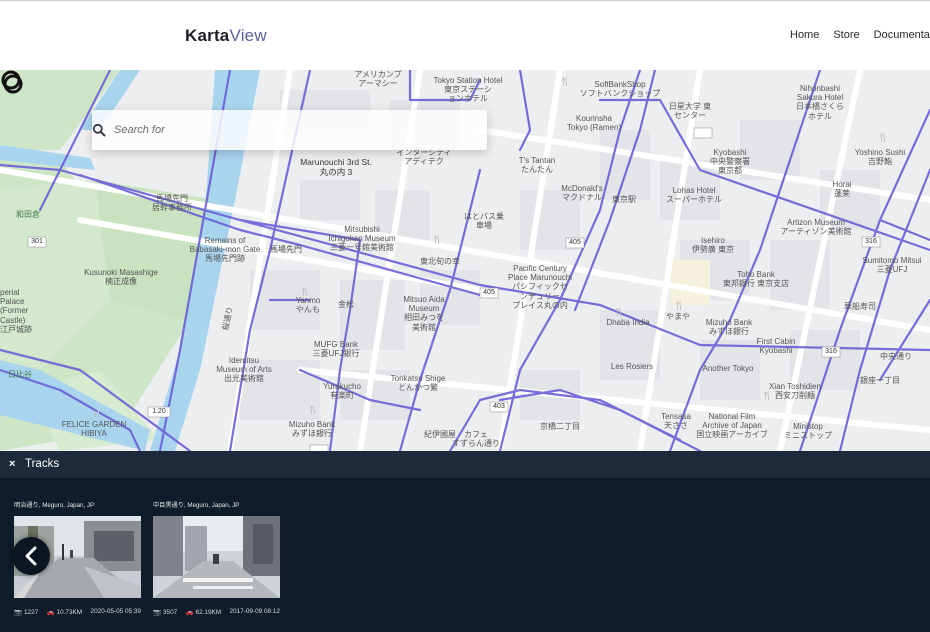 This screenshot has height=632, width=930. What do you see at coordinates (842, 189) in the screenshot?
I see `map-label-horai: Horai 蓬莱` at bounding box center [842, 189].